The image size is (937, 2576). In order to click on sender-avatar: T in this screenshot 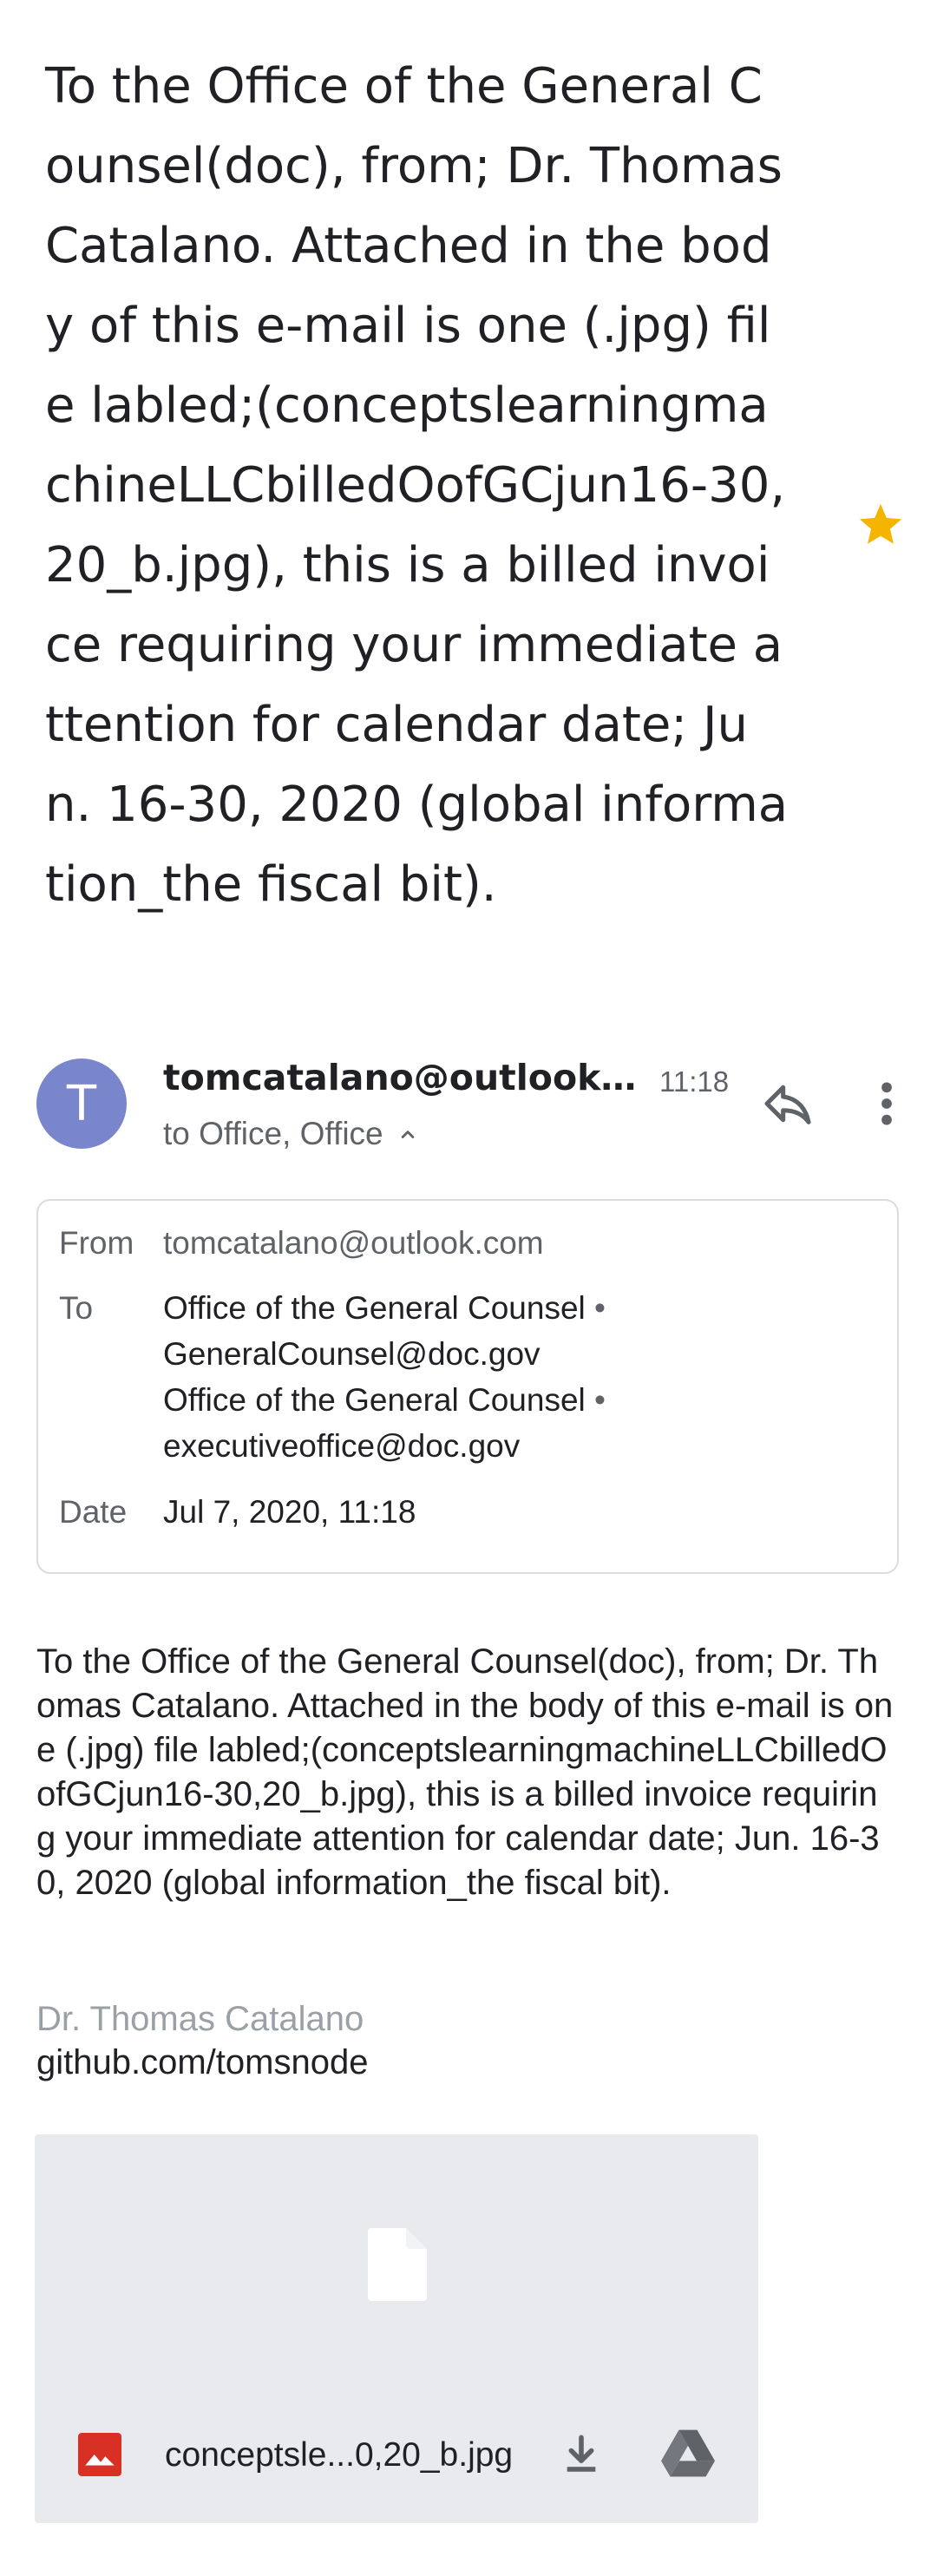, I will do `click(81, 1104)`.